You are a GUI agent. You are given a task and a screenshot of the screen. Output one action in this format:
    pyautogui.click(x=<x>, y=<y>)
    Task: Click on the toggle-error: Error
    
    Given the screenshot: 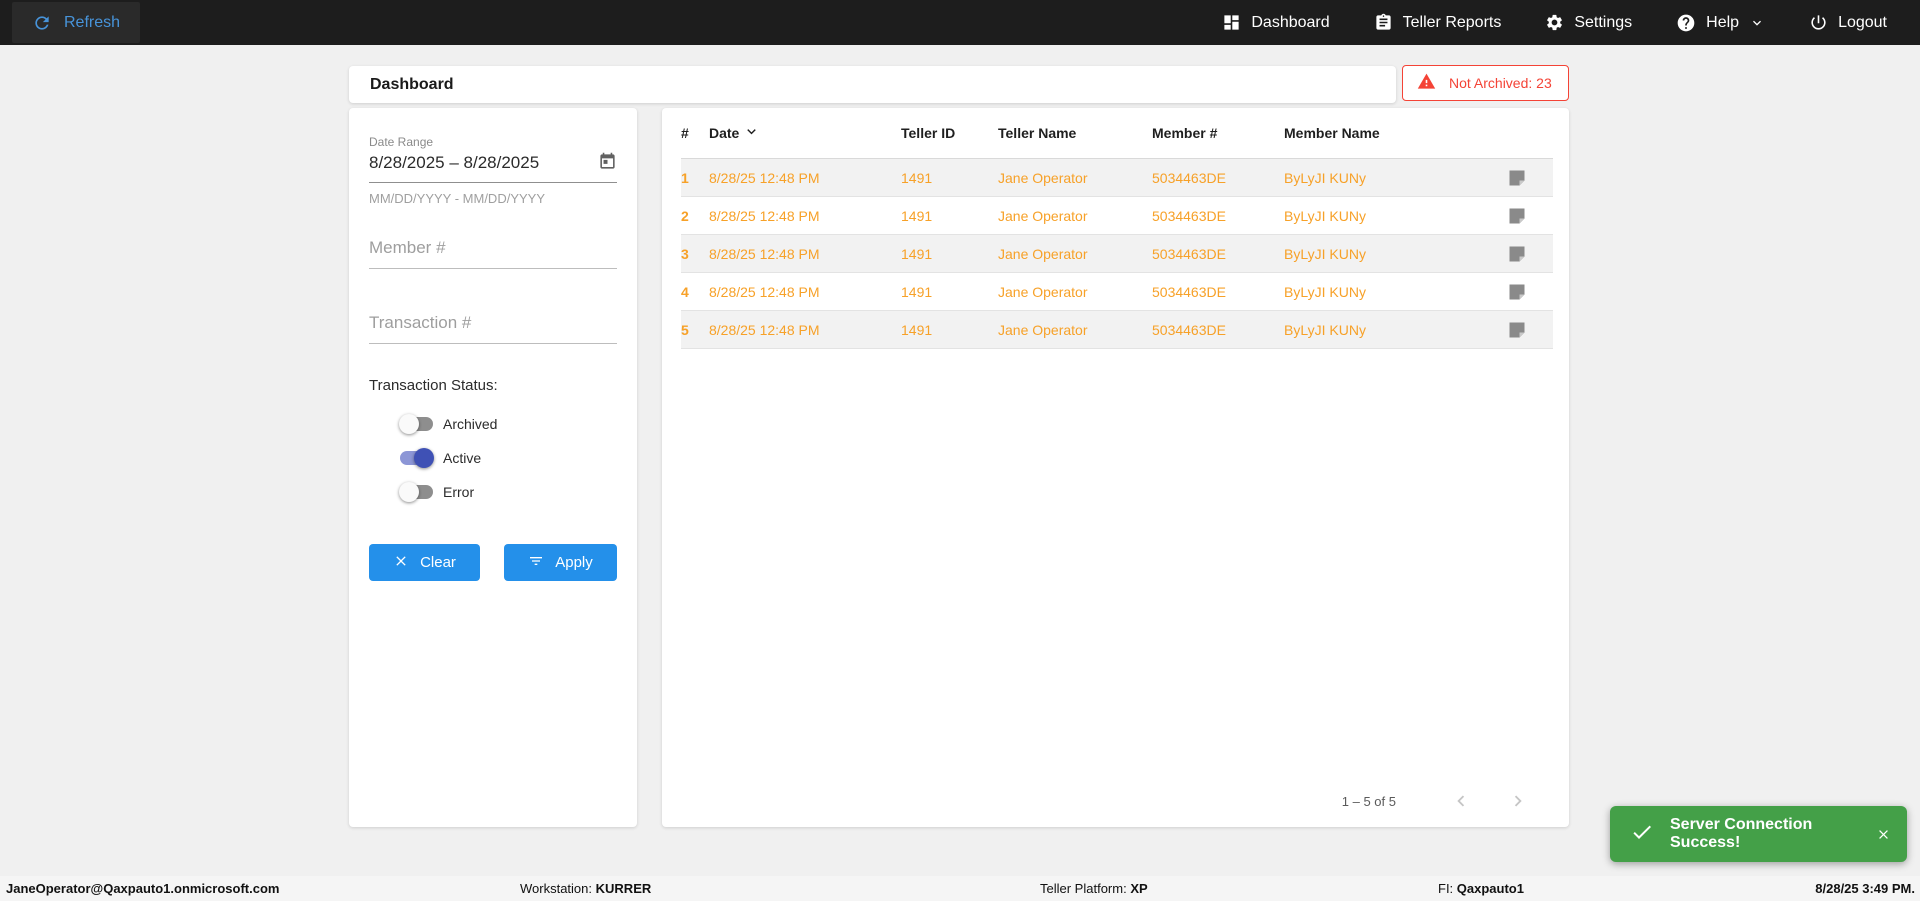 What is the action you would take?
    pyautogui.click(x=508, y=492)
    